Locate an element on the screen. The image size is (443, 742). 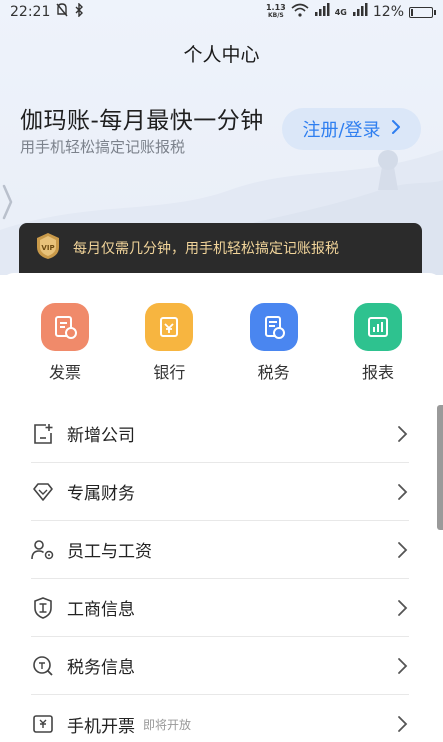
quick-action-label: 报表 is located at coordinates (377, 372).